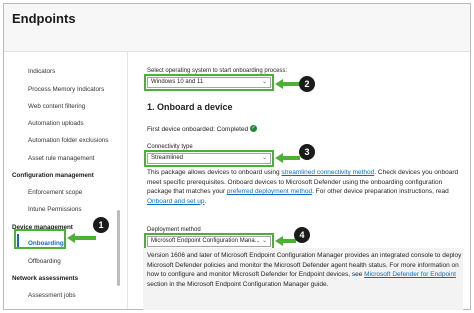 The image size is (474, 313). What do you see at coordinates (198, 129) in the screenshot?
I see `first-device-status: First device onboarded: Completed` at bounding box center [198, 129].